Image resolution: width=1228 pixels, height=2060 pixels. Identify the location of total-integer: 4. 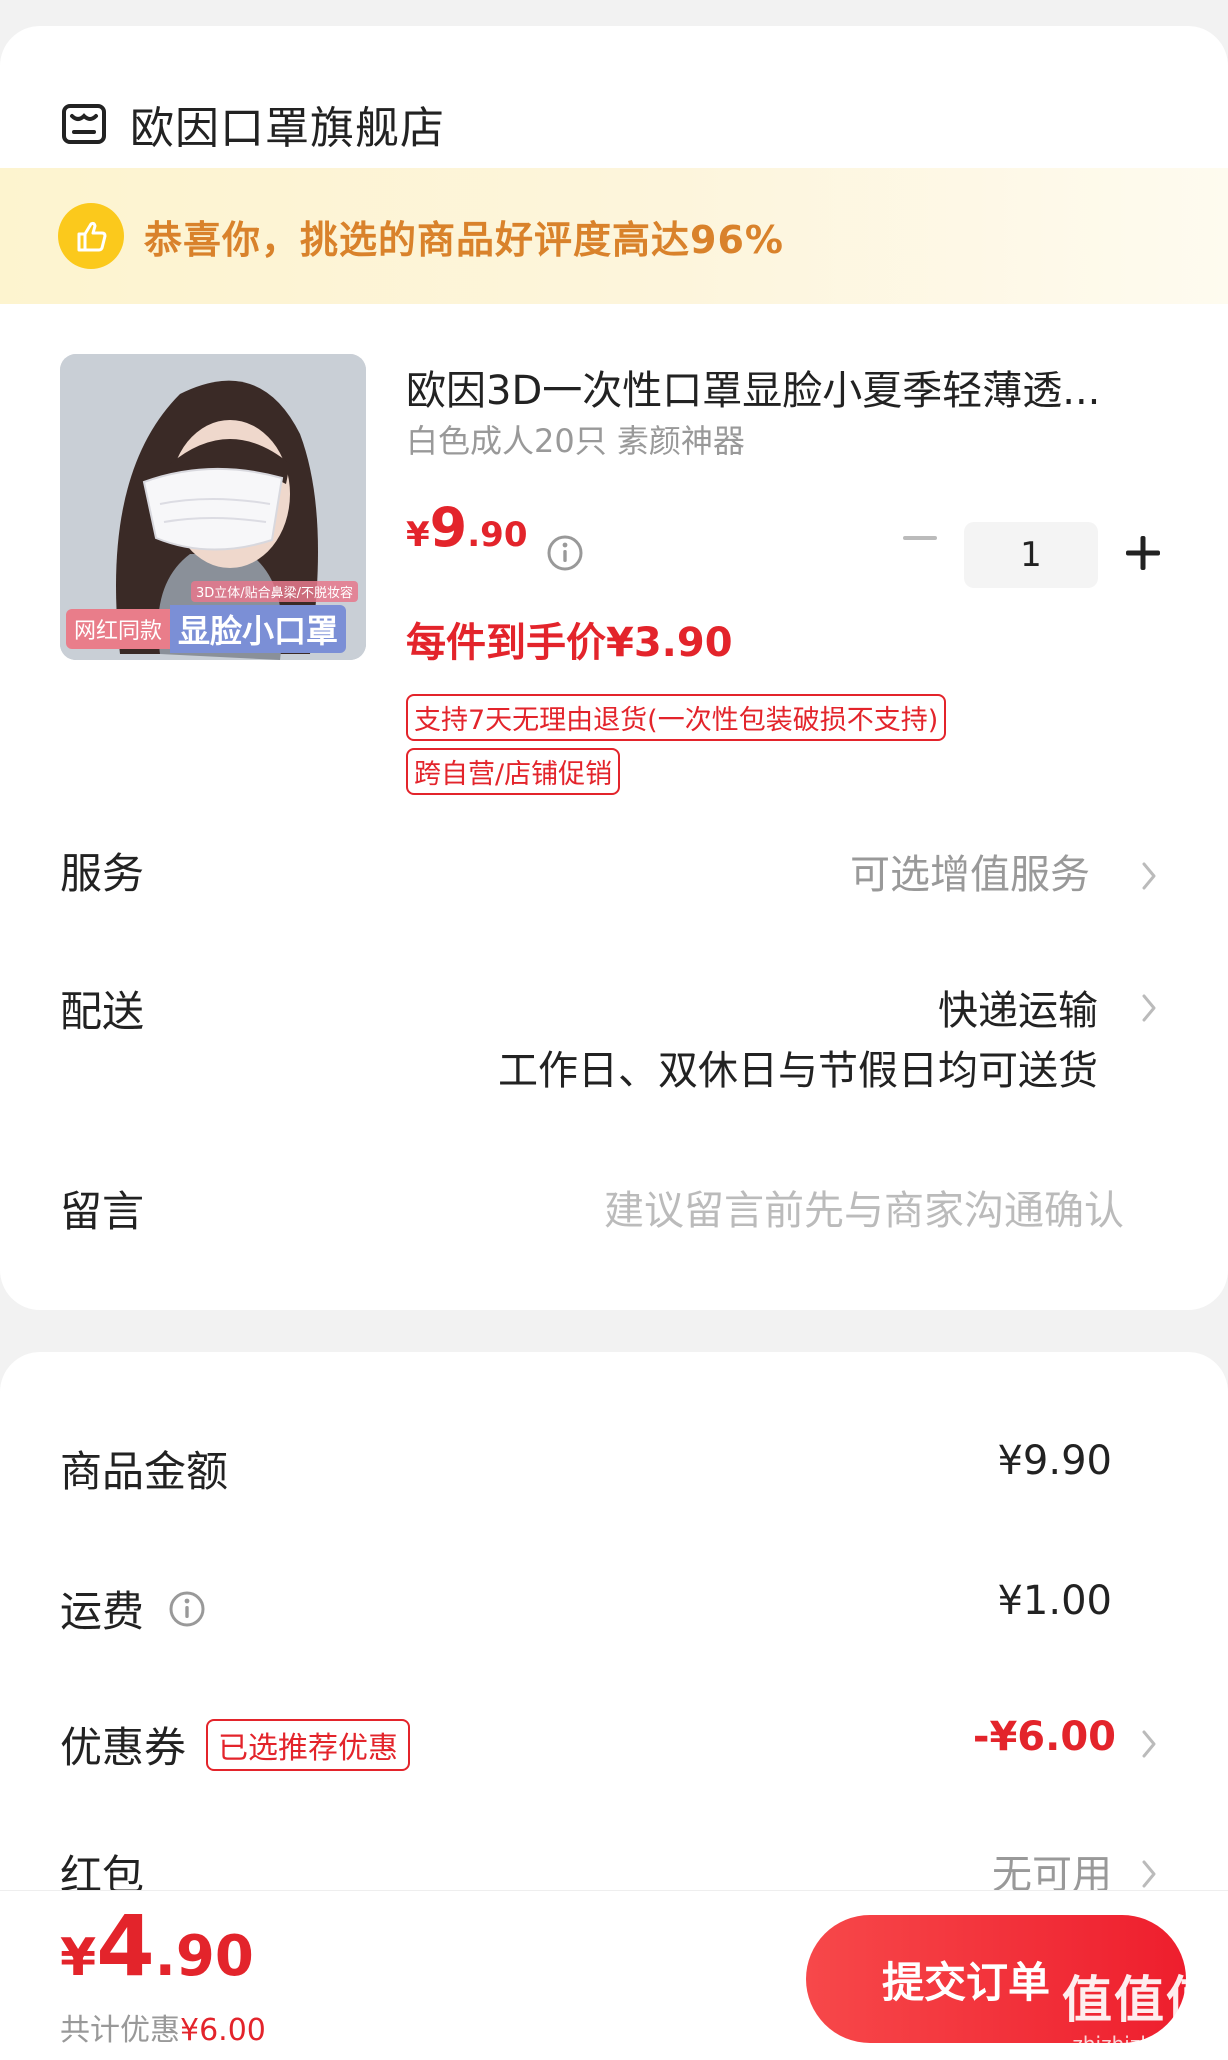
(125, 1946).